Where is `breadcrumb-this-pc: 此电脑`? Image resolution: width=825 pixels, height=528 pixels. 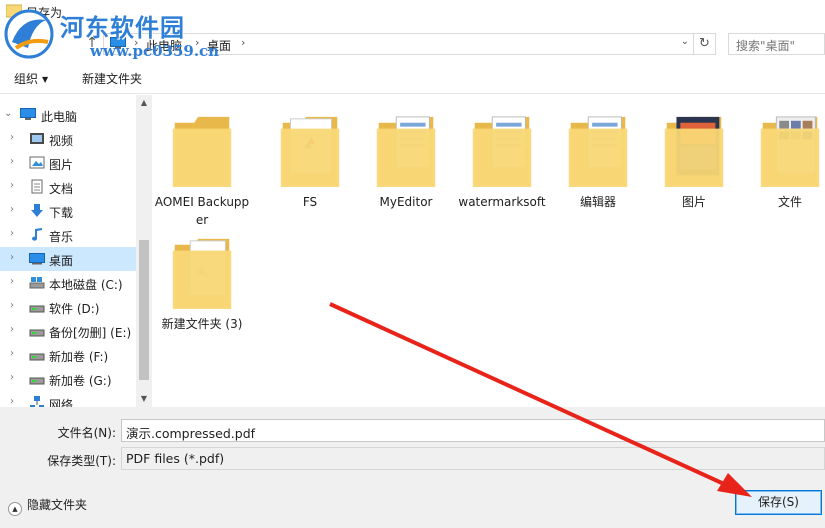 breadcrumb-this-pc: 此电脑 is located at coordinates (164, 45).